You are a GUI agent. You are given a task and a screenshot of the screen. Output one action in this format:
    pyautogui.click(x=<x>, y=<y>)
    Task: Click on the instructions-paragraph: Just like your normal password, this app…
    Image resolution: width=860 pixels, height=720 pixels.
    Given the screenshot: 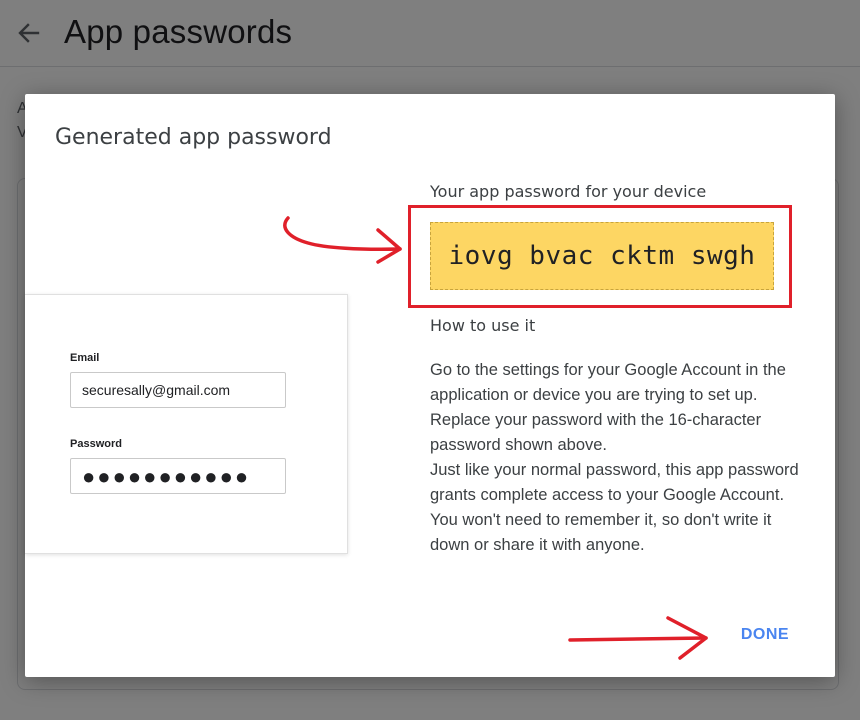 What is the action you would take?
    pyautogui.click(x=614, y=507)
    